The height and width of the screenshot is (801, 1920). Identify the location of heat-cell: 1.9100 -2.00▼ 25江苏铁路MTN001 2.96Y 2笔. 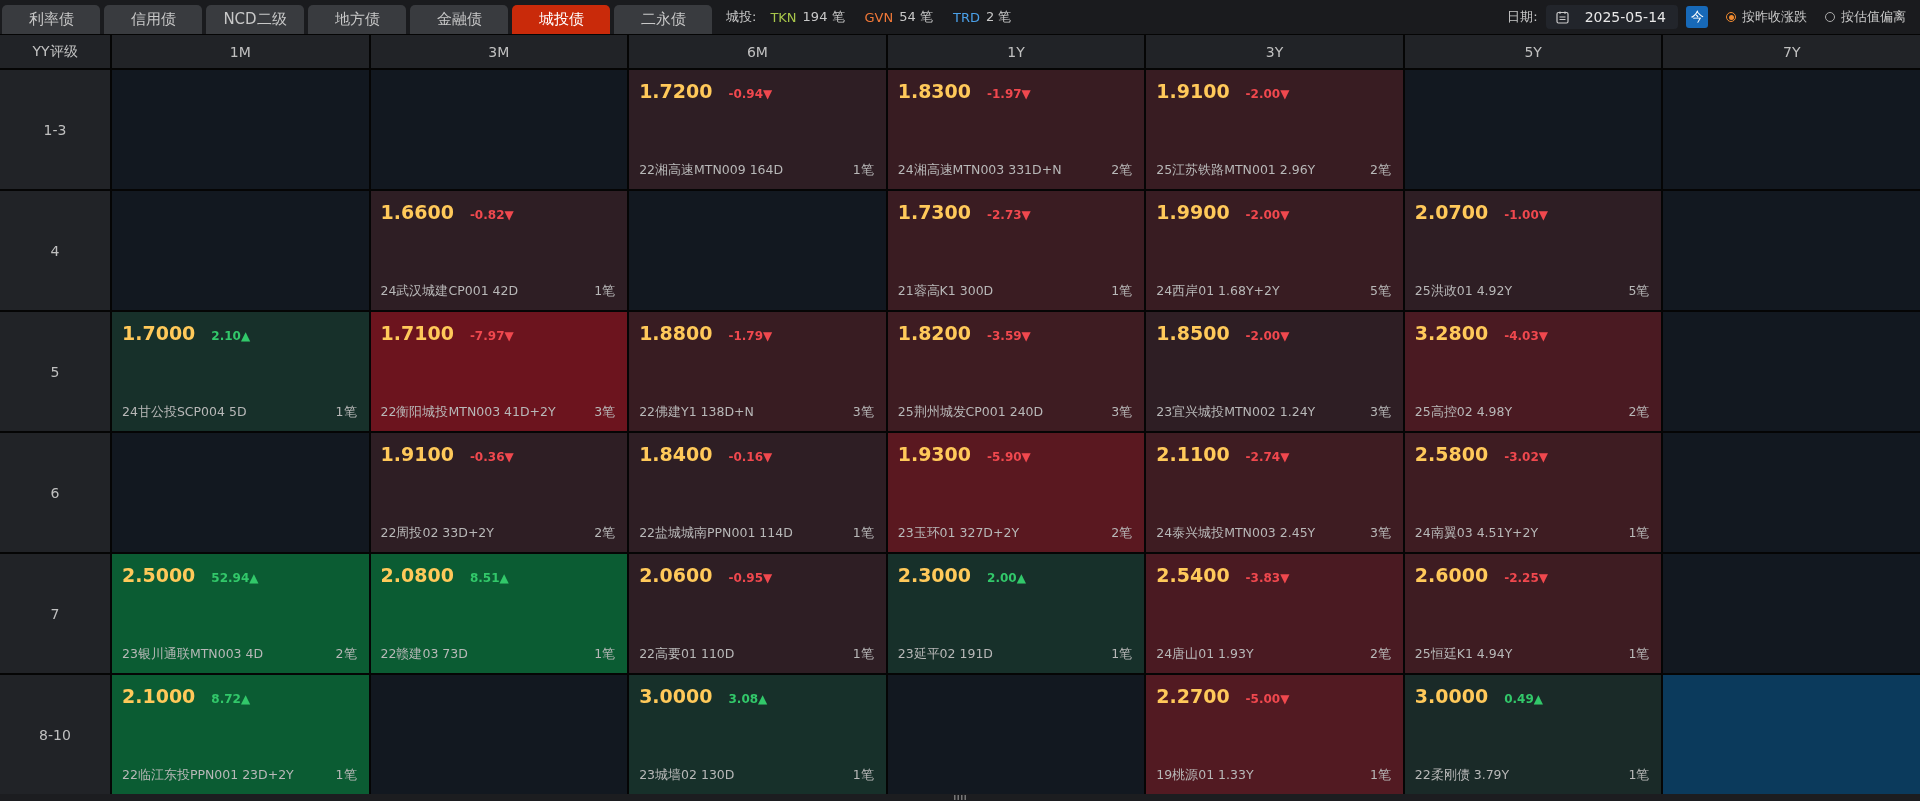
(1274, 129).